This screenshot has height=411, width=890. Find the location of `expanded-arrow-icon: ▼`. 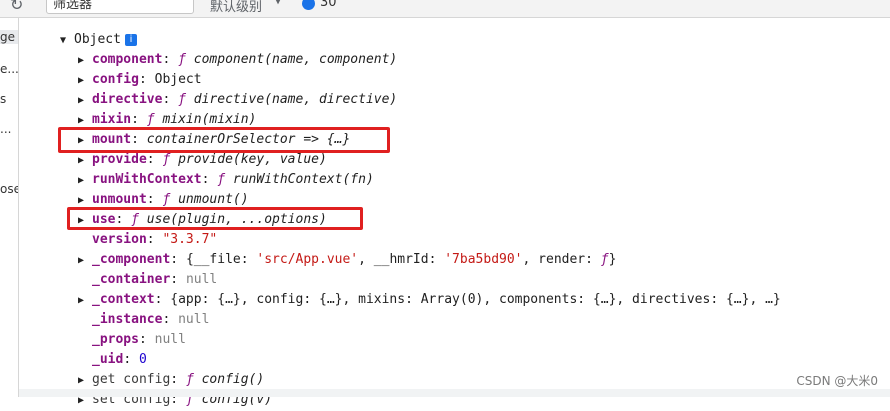

expanded-arrow-icon: ▼ is located at coordinates (67, 41).